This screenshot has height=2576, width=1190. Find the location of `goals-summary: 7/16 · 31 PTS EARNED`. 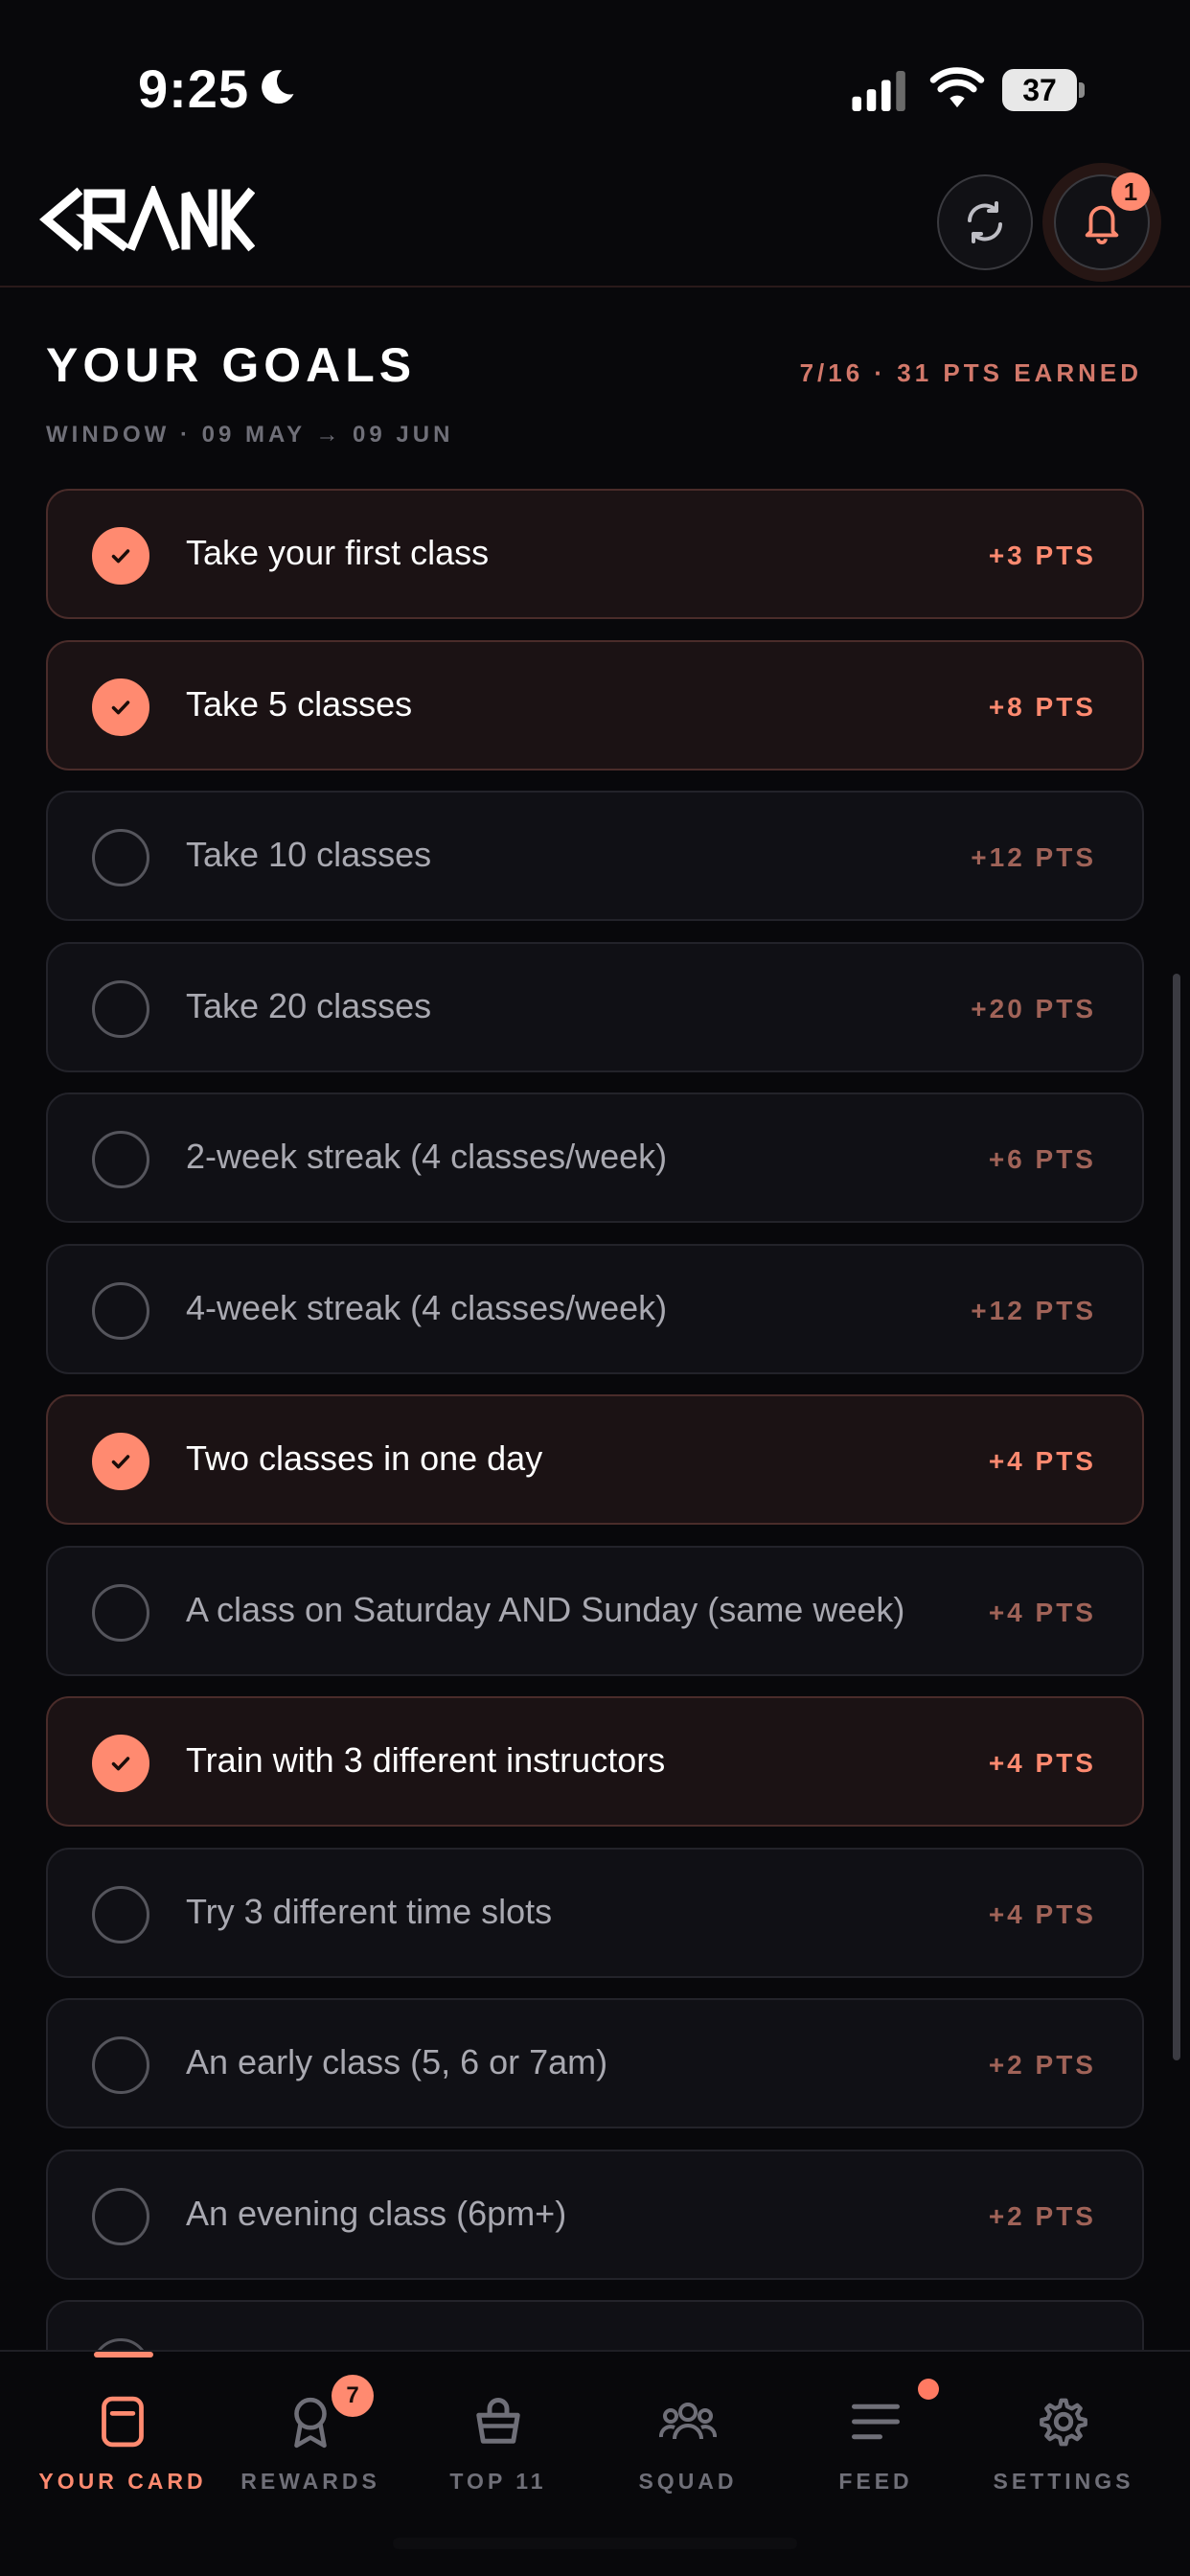

goals-summary: 7/16 · 31 PTS EARNED is located at coordinates (971, 373).